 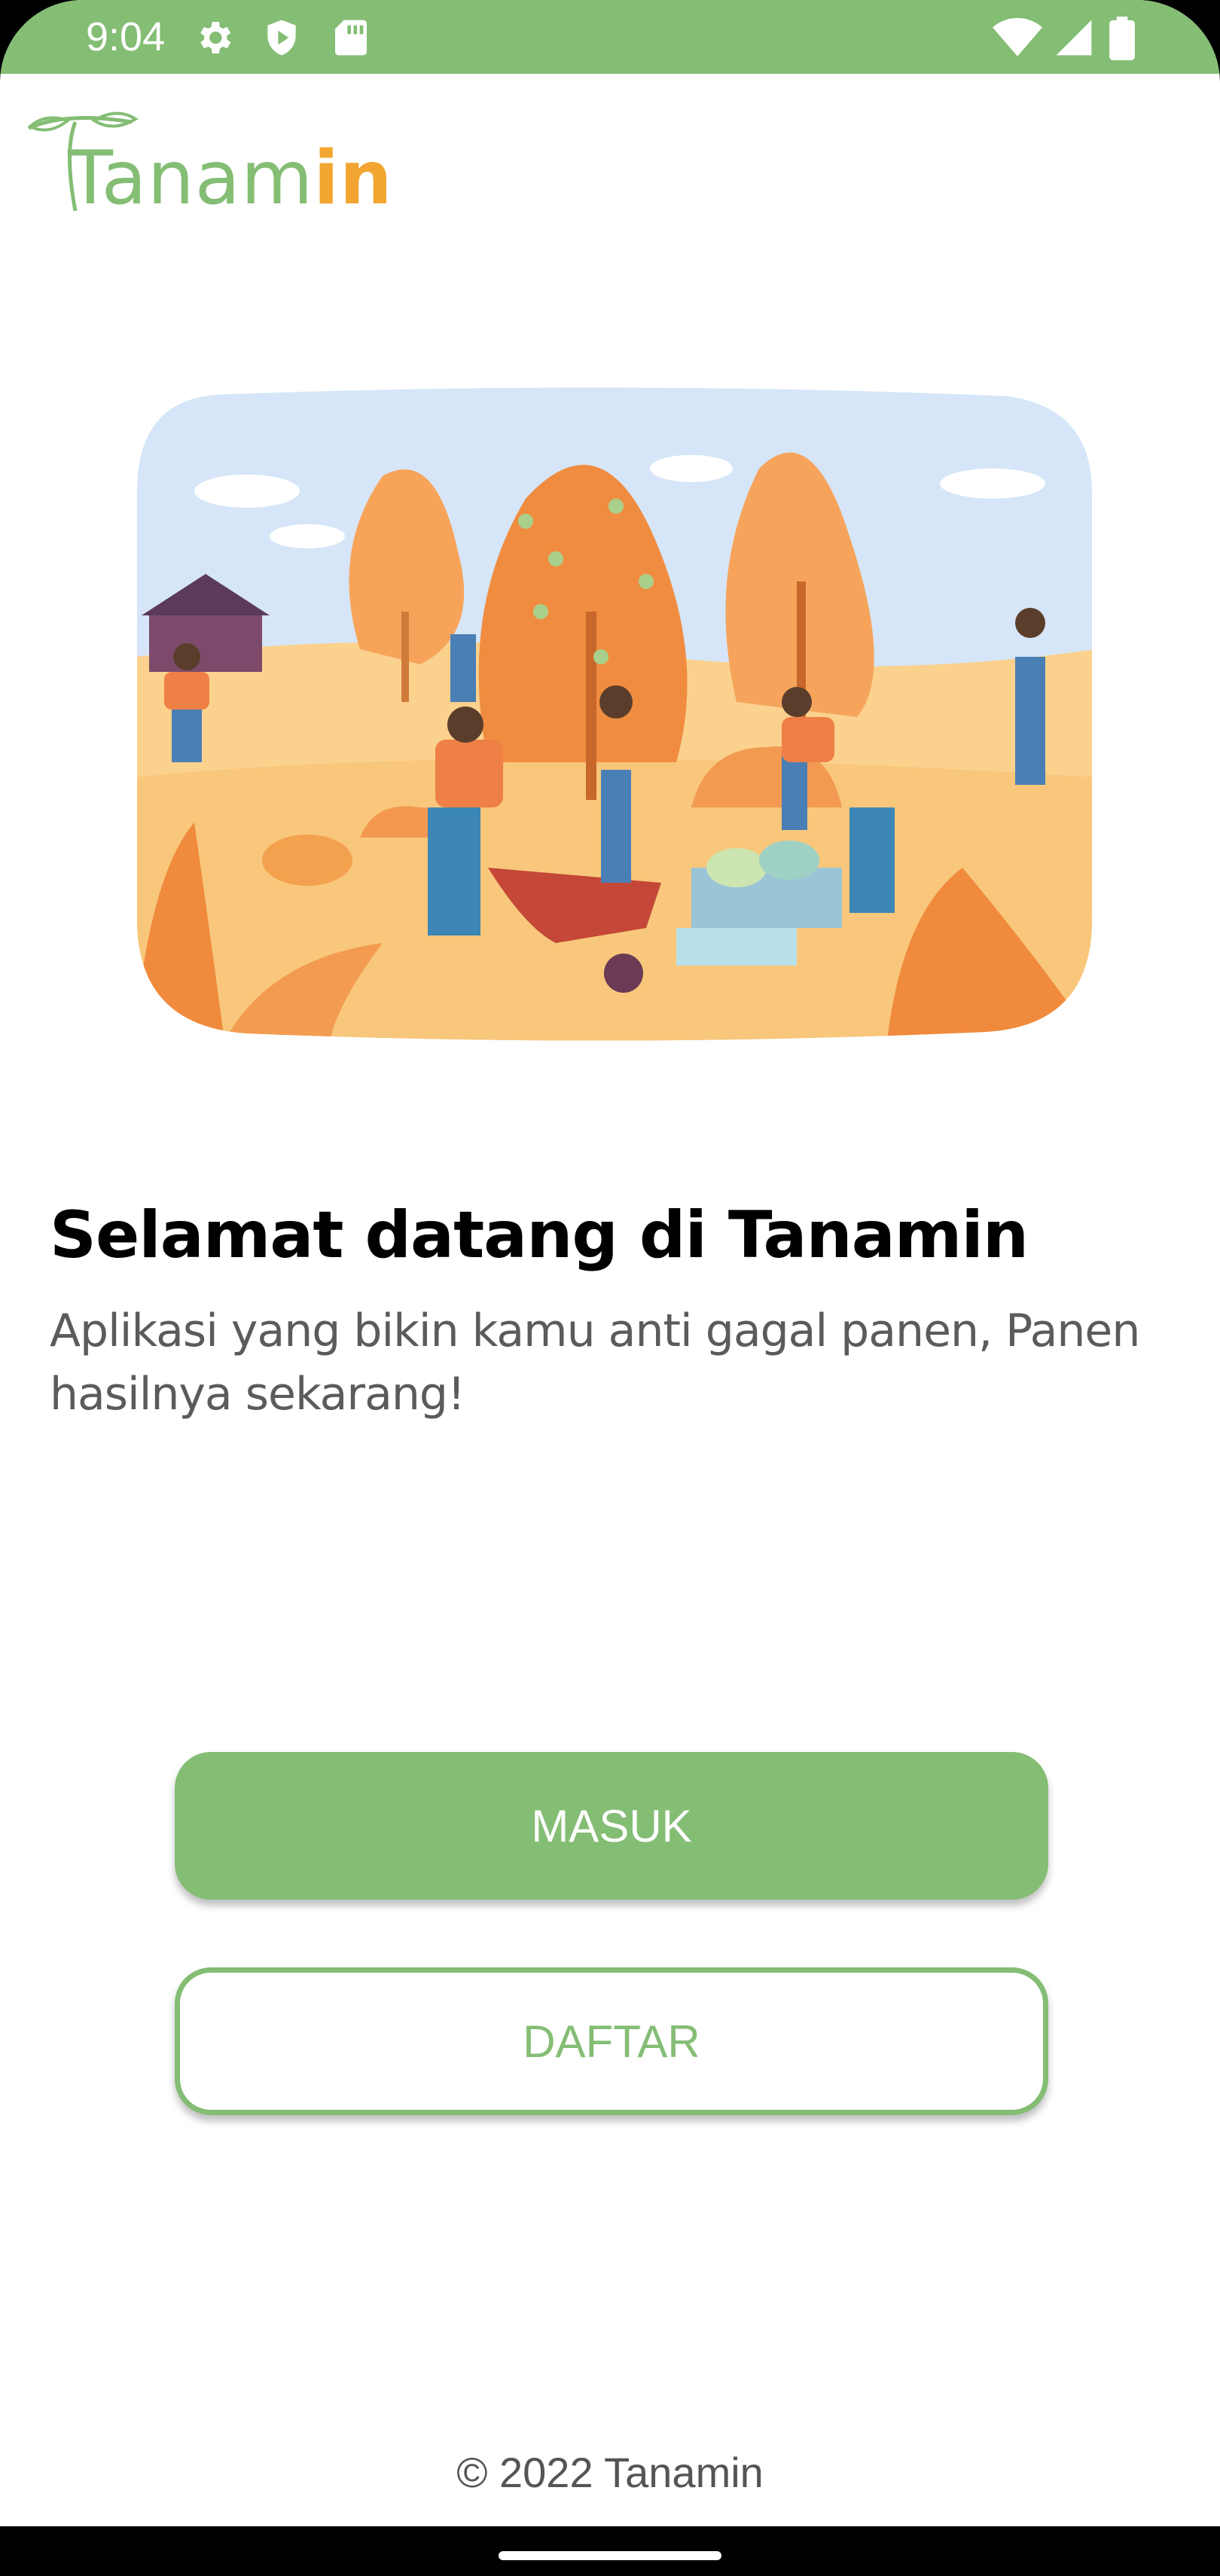 What do you see at coordinates (281, 38) in the screenshot?
I see `play-protect-icon` at bounding box center [281, 38].